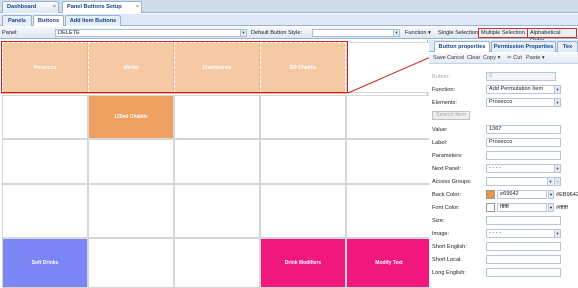  Describe the element at coordinates (523, 220) in the screenshot. I see `size-field` at that location.